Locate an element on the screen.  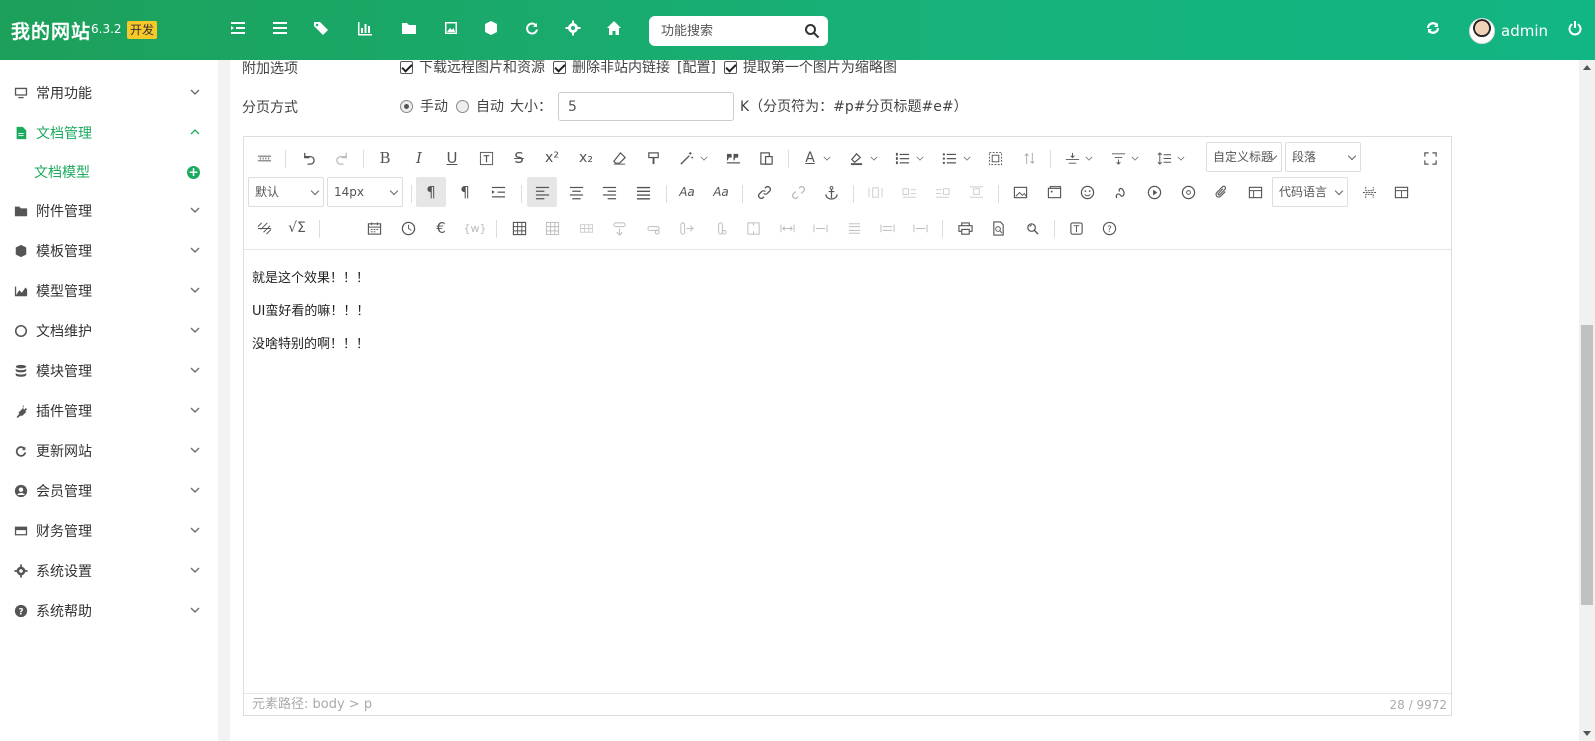
sidebar-item-modules: 模块管理 is located at coordinates (109, 371).